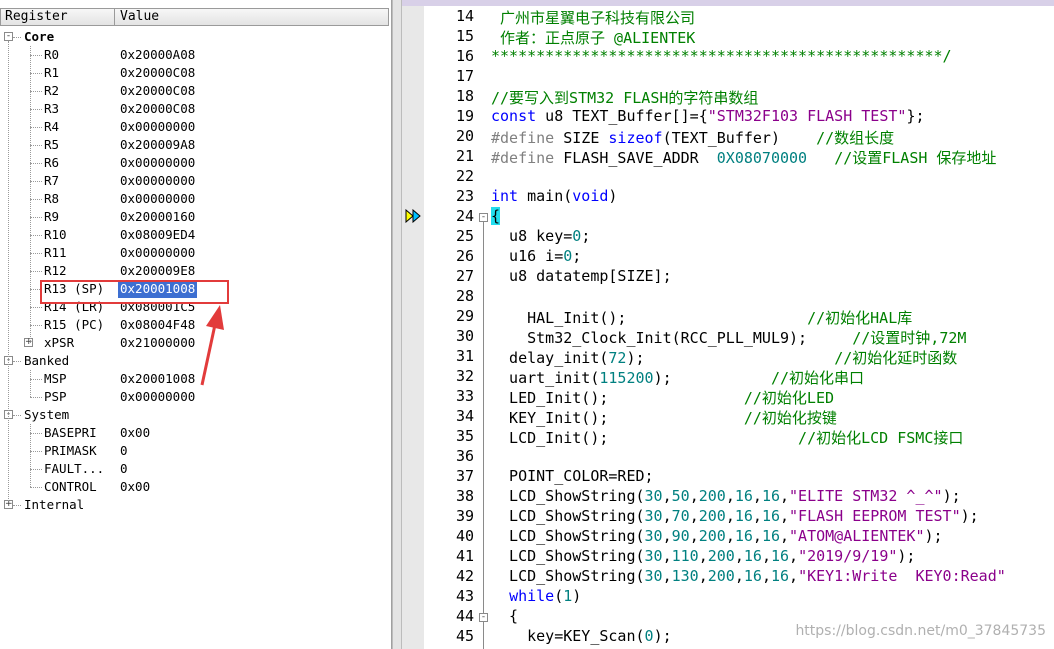 The image size is (1054, 649). Describe the element at coordinates (701, 317) in the screenshot. I see `code-line: HAL_Init(); //初始化HAL库` at that location.